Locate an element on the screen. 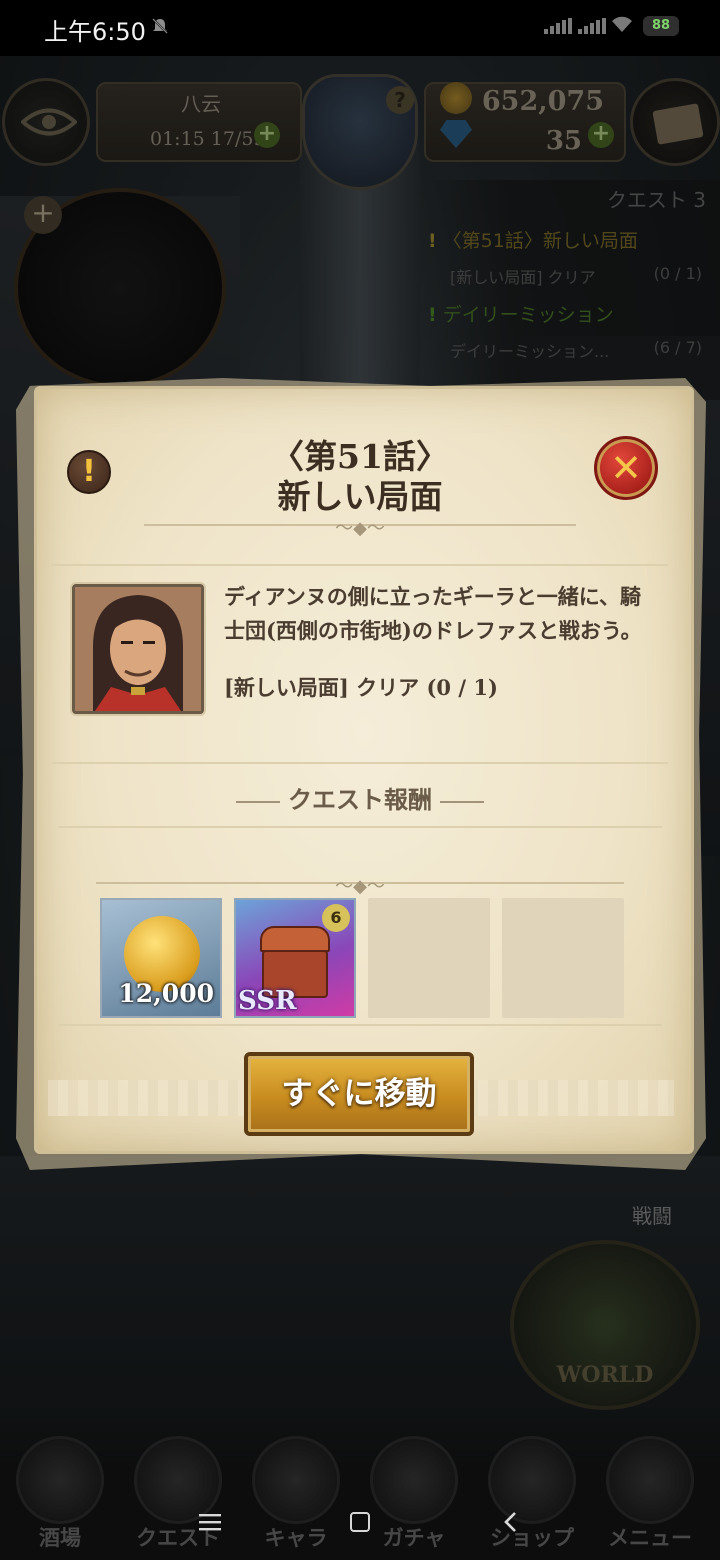 The width and height of the screenshot is (720, 1560). system-nav-bar is located at coordinates (360, 1524).